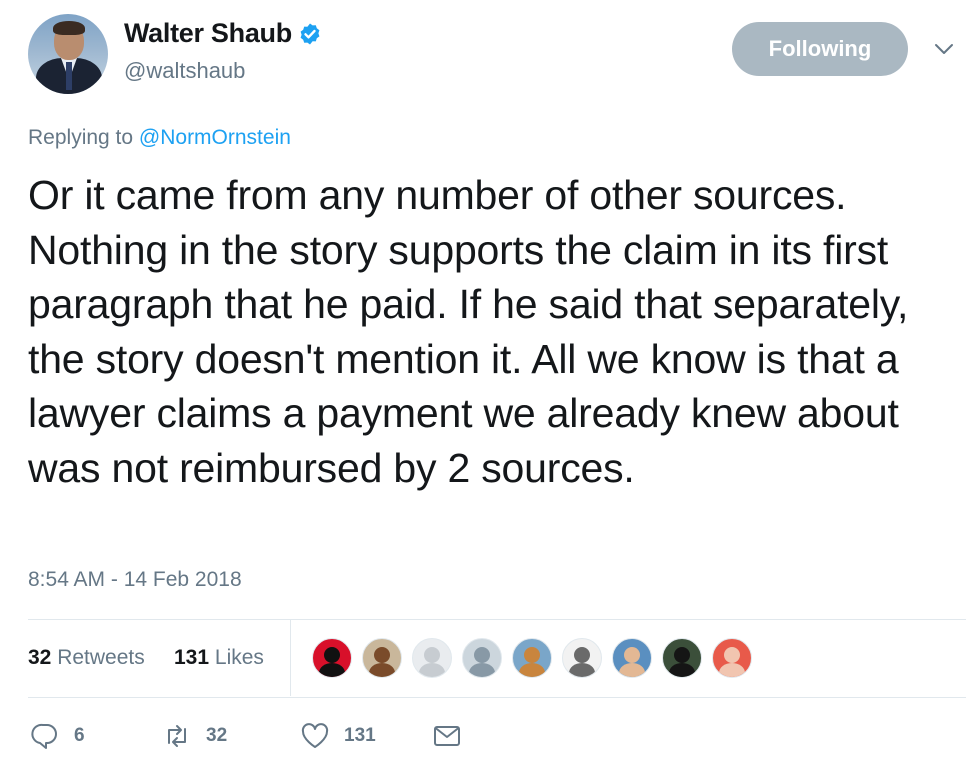 The height and width of the screenshot is (766, 980). Describe the element at coordinates (315, 735) in the screenshot. I see `heart-icon` at that location.